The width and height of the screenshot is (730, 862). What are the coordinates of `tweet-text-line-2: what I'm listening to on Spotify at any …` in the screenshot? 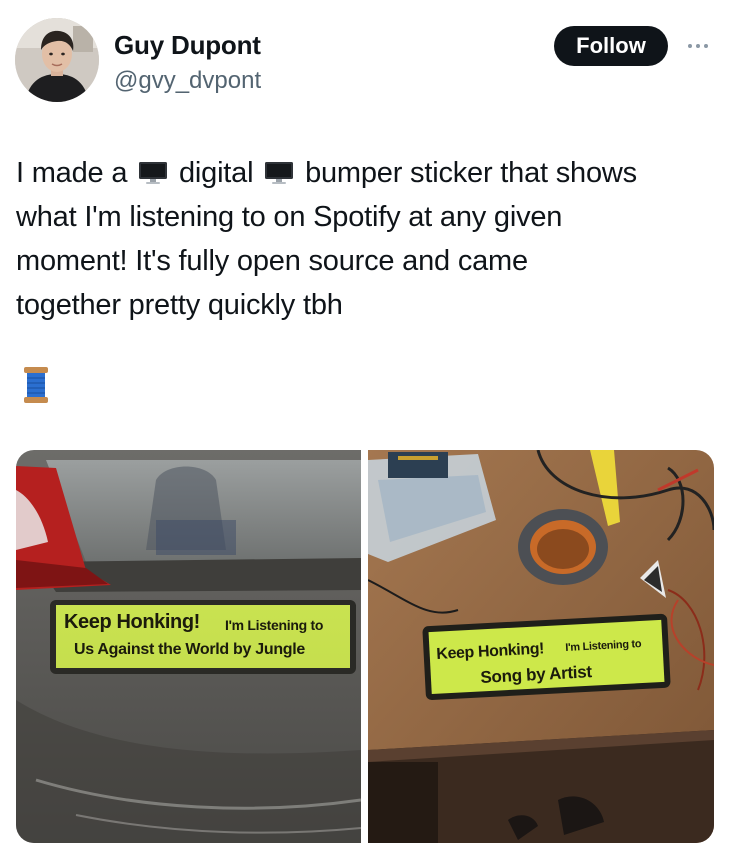 It's located at (289, 217).